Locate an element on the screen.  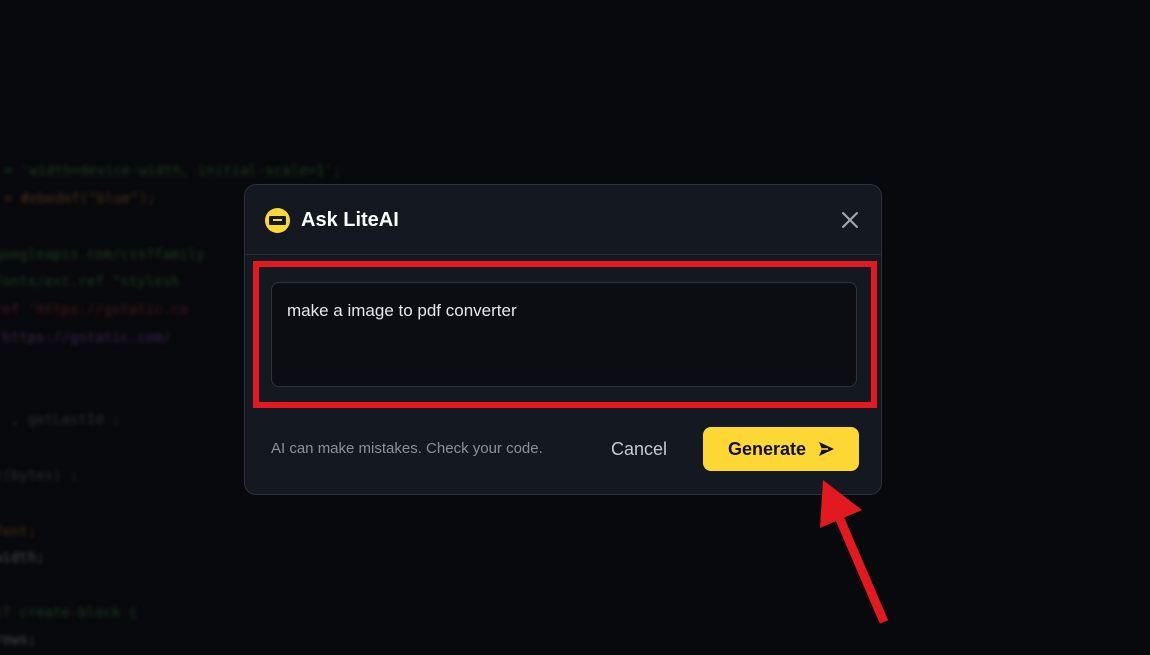
liteai-logo-icon is located at coordinates (277, 220).